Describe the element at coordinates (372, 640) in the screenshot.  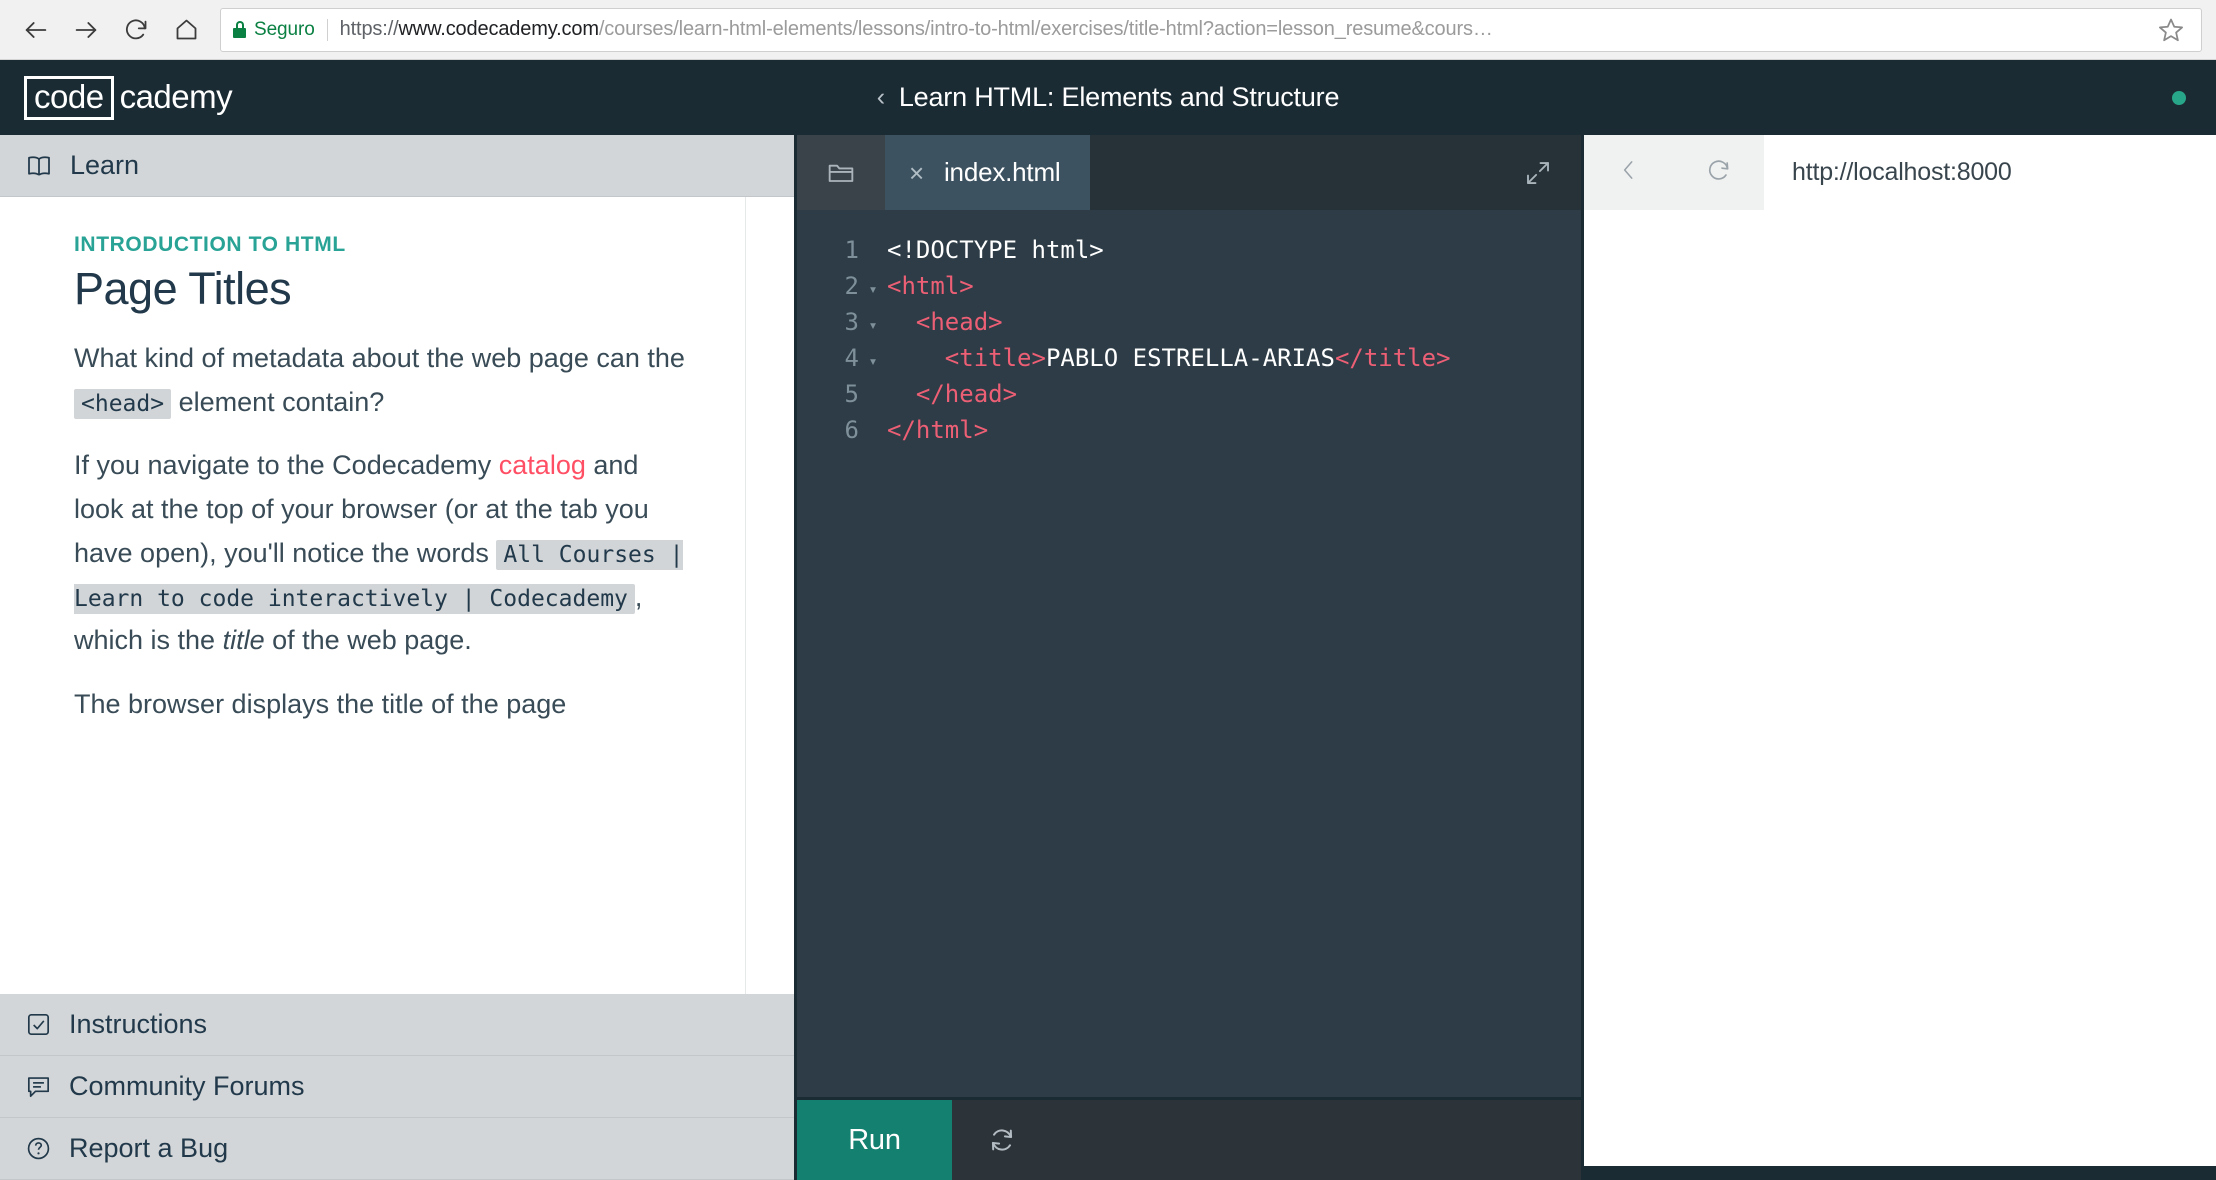
I see `p2-part4: of the web page.` at that location.